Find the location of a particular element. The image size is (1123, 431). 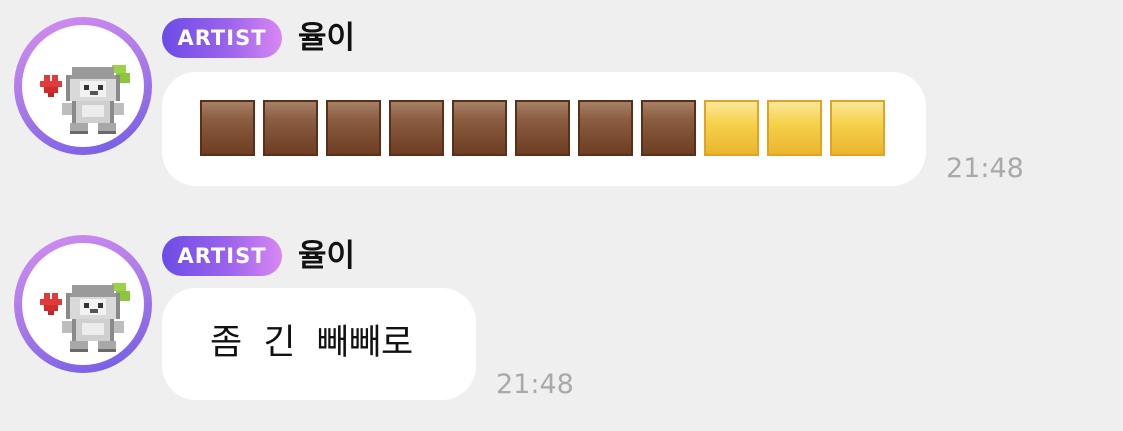

emoji-block-row is located at coordinates (542, 128).